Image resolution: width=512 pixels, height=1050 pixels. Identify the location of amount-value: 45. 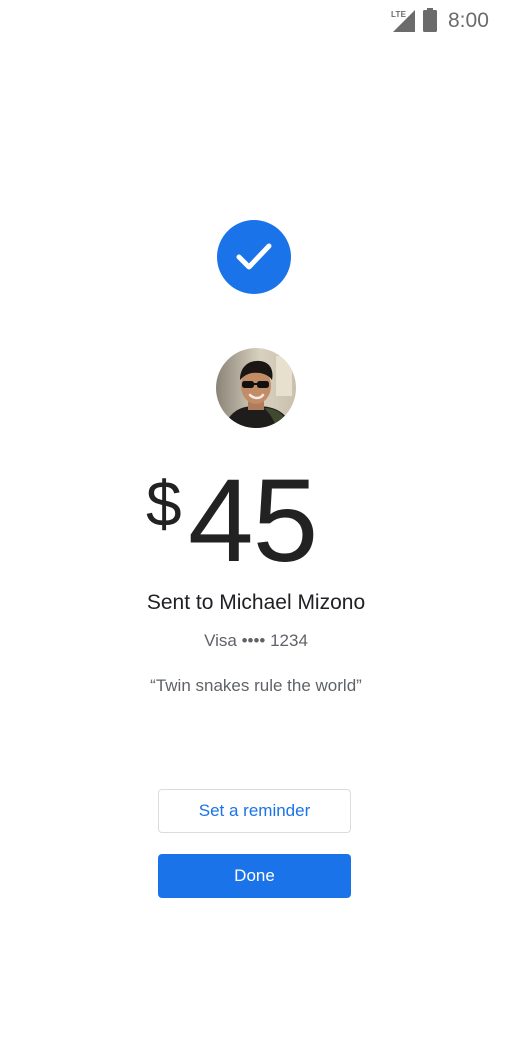
(253, 521).